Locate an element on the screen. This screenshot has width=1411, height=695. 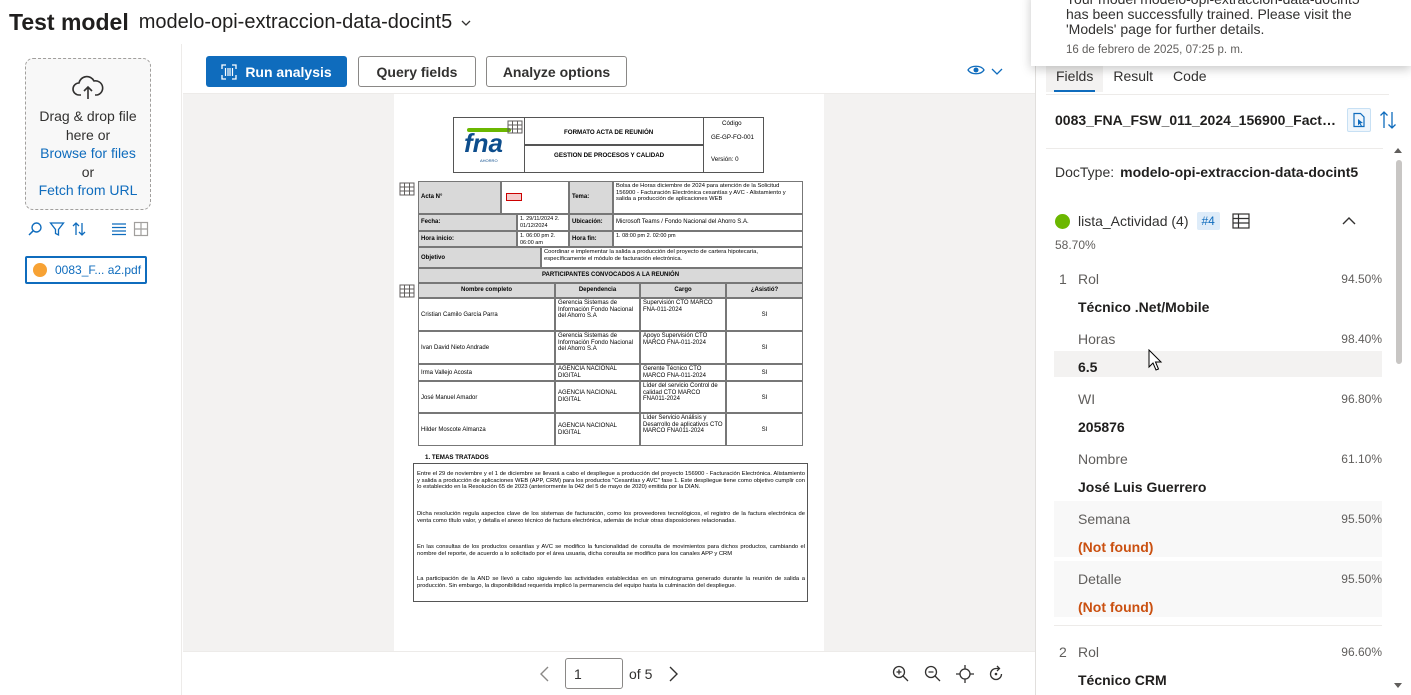
visibility-toggle is located at coordinates (987, 72).